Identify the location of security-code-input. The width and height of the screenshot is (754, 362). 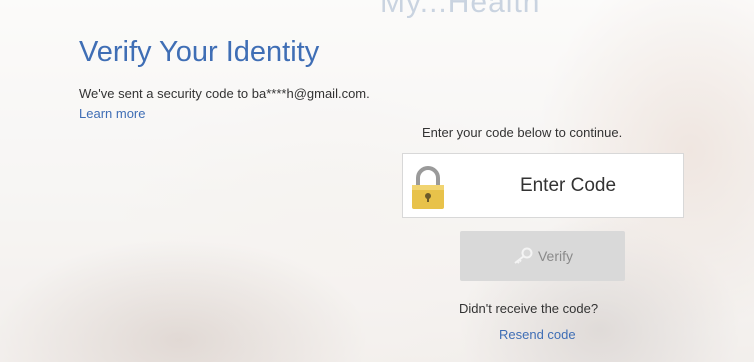
(568, 185).